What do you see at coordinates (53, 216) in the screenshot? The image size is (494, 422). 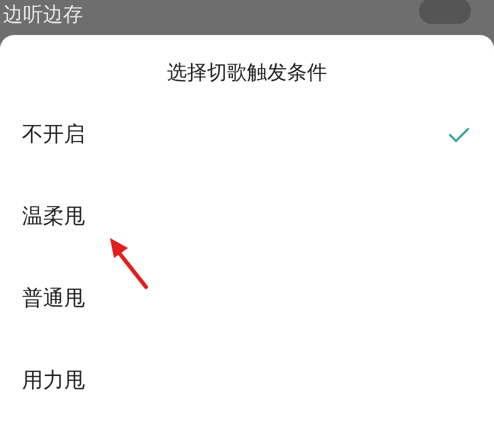 I see `option-label: 温柔甩` at bounding box center [53, 216].